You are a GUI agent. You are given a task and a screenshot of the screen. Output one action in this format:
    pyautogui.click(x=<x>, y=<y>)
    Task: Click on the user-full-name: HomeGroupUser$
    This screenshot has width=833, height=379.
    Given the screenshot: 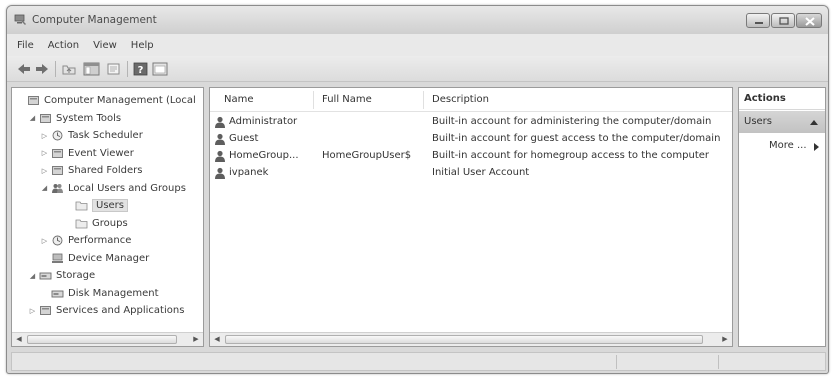 What is the action you would take?
    pyautogui.click(x=367, y=155)
    